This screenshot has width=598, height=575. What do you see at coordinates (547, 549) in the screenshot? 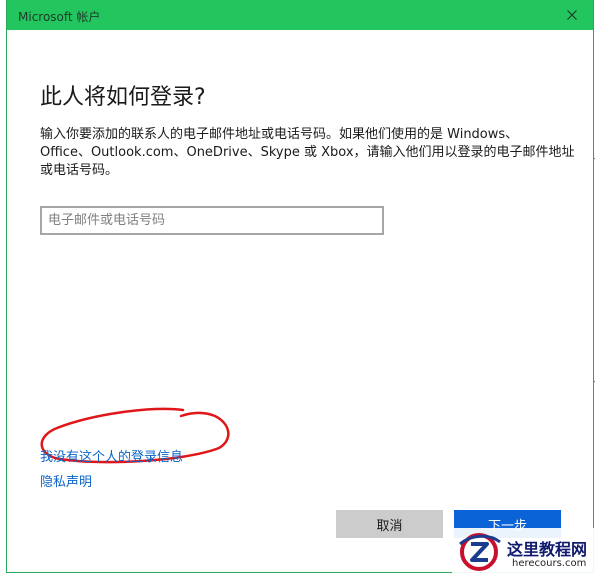
I see `watermark-name: 这里教程网` at bounding box center [547, 549].